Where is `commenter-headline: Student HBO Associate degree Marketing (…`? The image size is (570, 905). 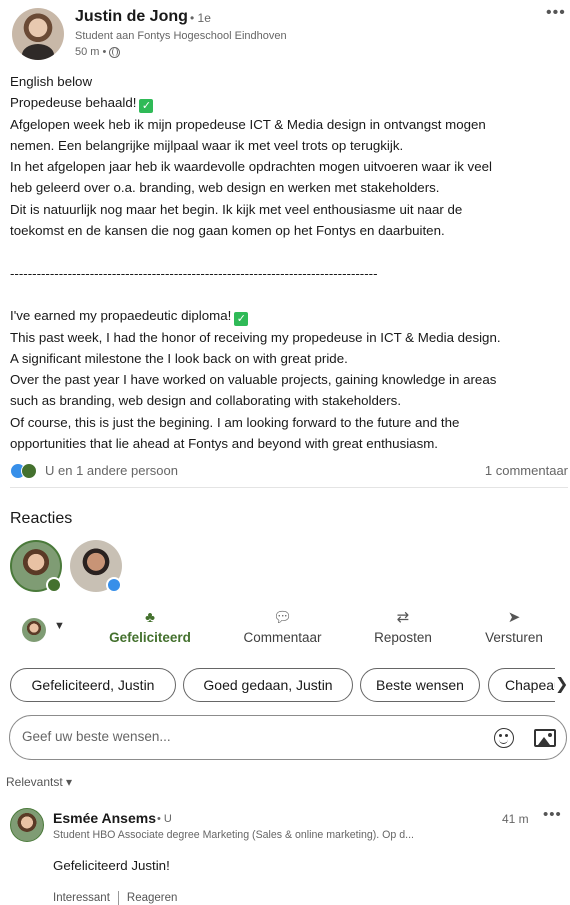 commenter-headline: Student HBO Associate degree Marketing (… is located at coordinates (233, 835).